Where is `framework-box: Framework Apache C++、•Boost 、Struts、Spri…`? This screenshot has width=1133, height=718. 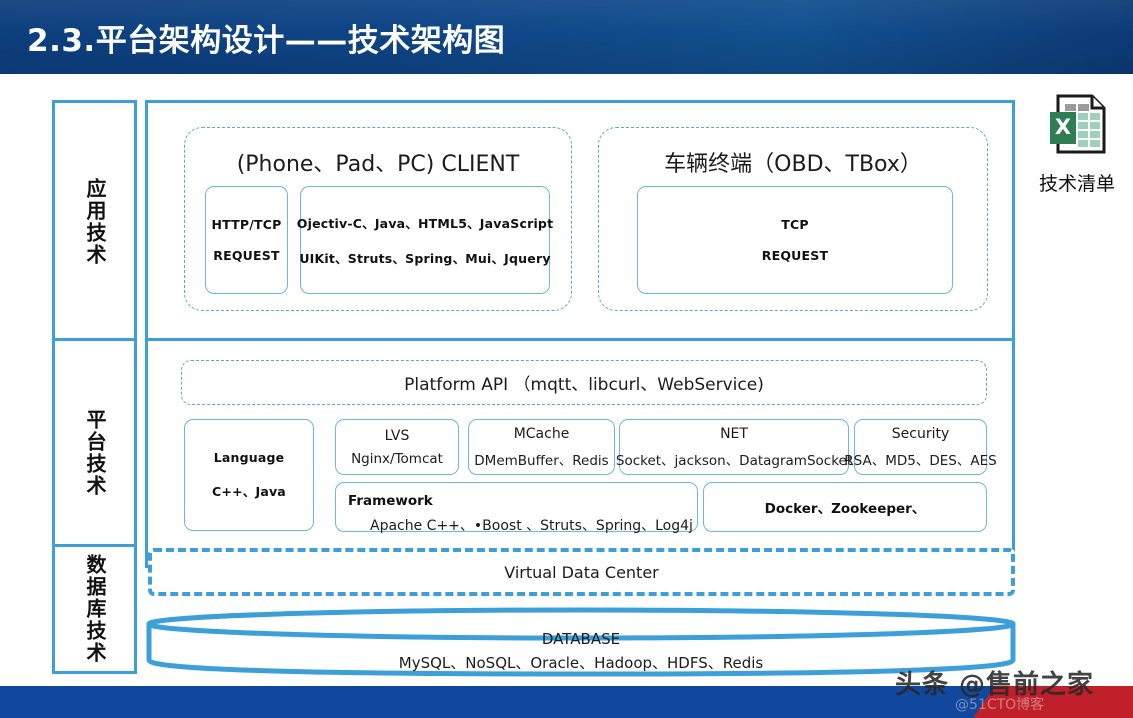
framework-box: Framework Apache C++、•Boost 、Struts、Spri… is located at coordinates (516, 508).